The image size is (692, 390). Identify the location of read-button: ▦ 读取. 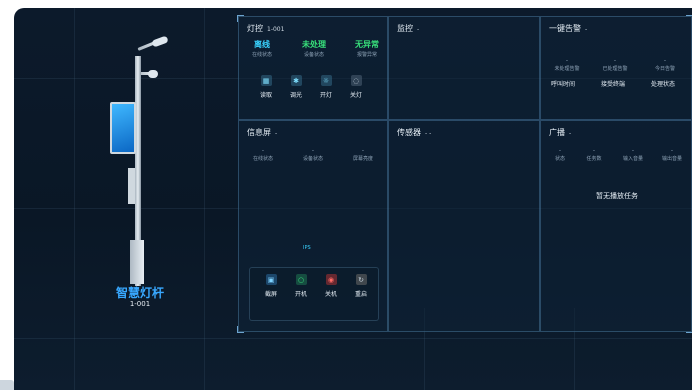
(266, 87).